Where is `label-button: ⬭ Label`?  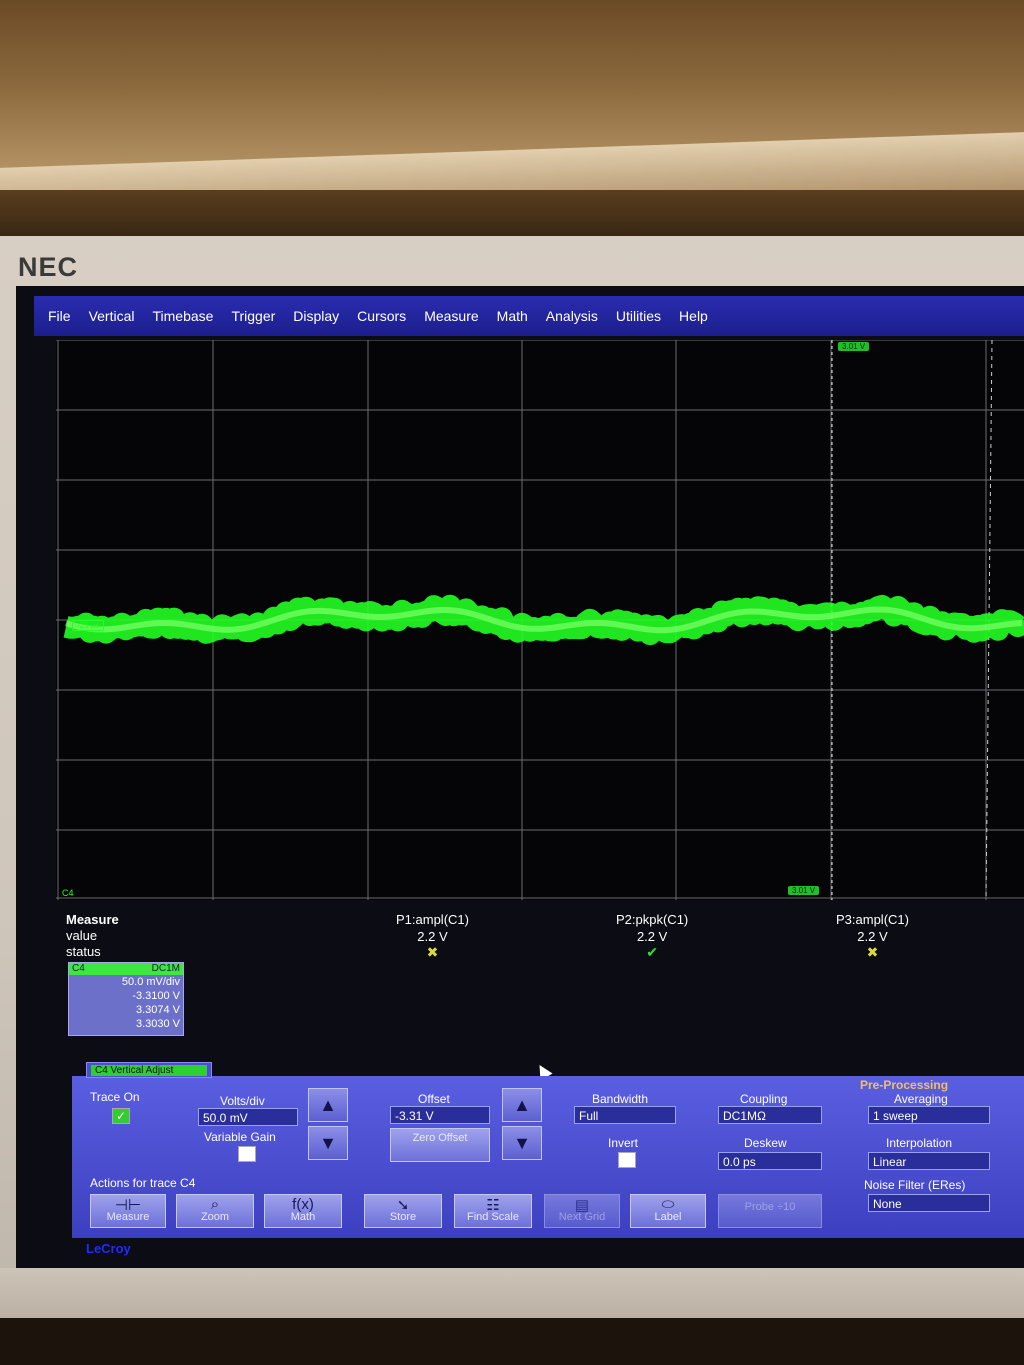 label-button: ⬭ Label is located at coordinates (668, 1211).